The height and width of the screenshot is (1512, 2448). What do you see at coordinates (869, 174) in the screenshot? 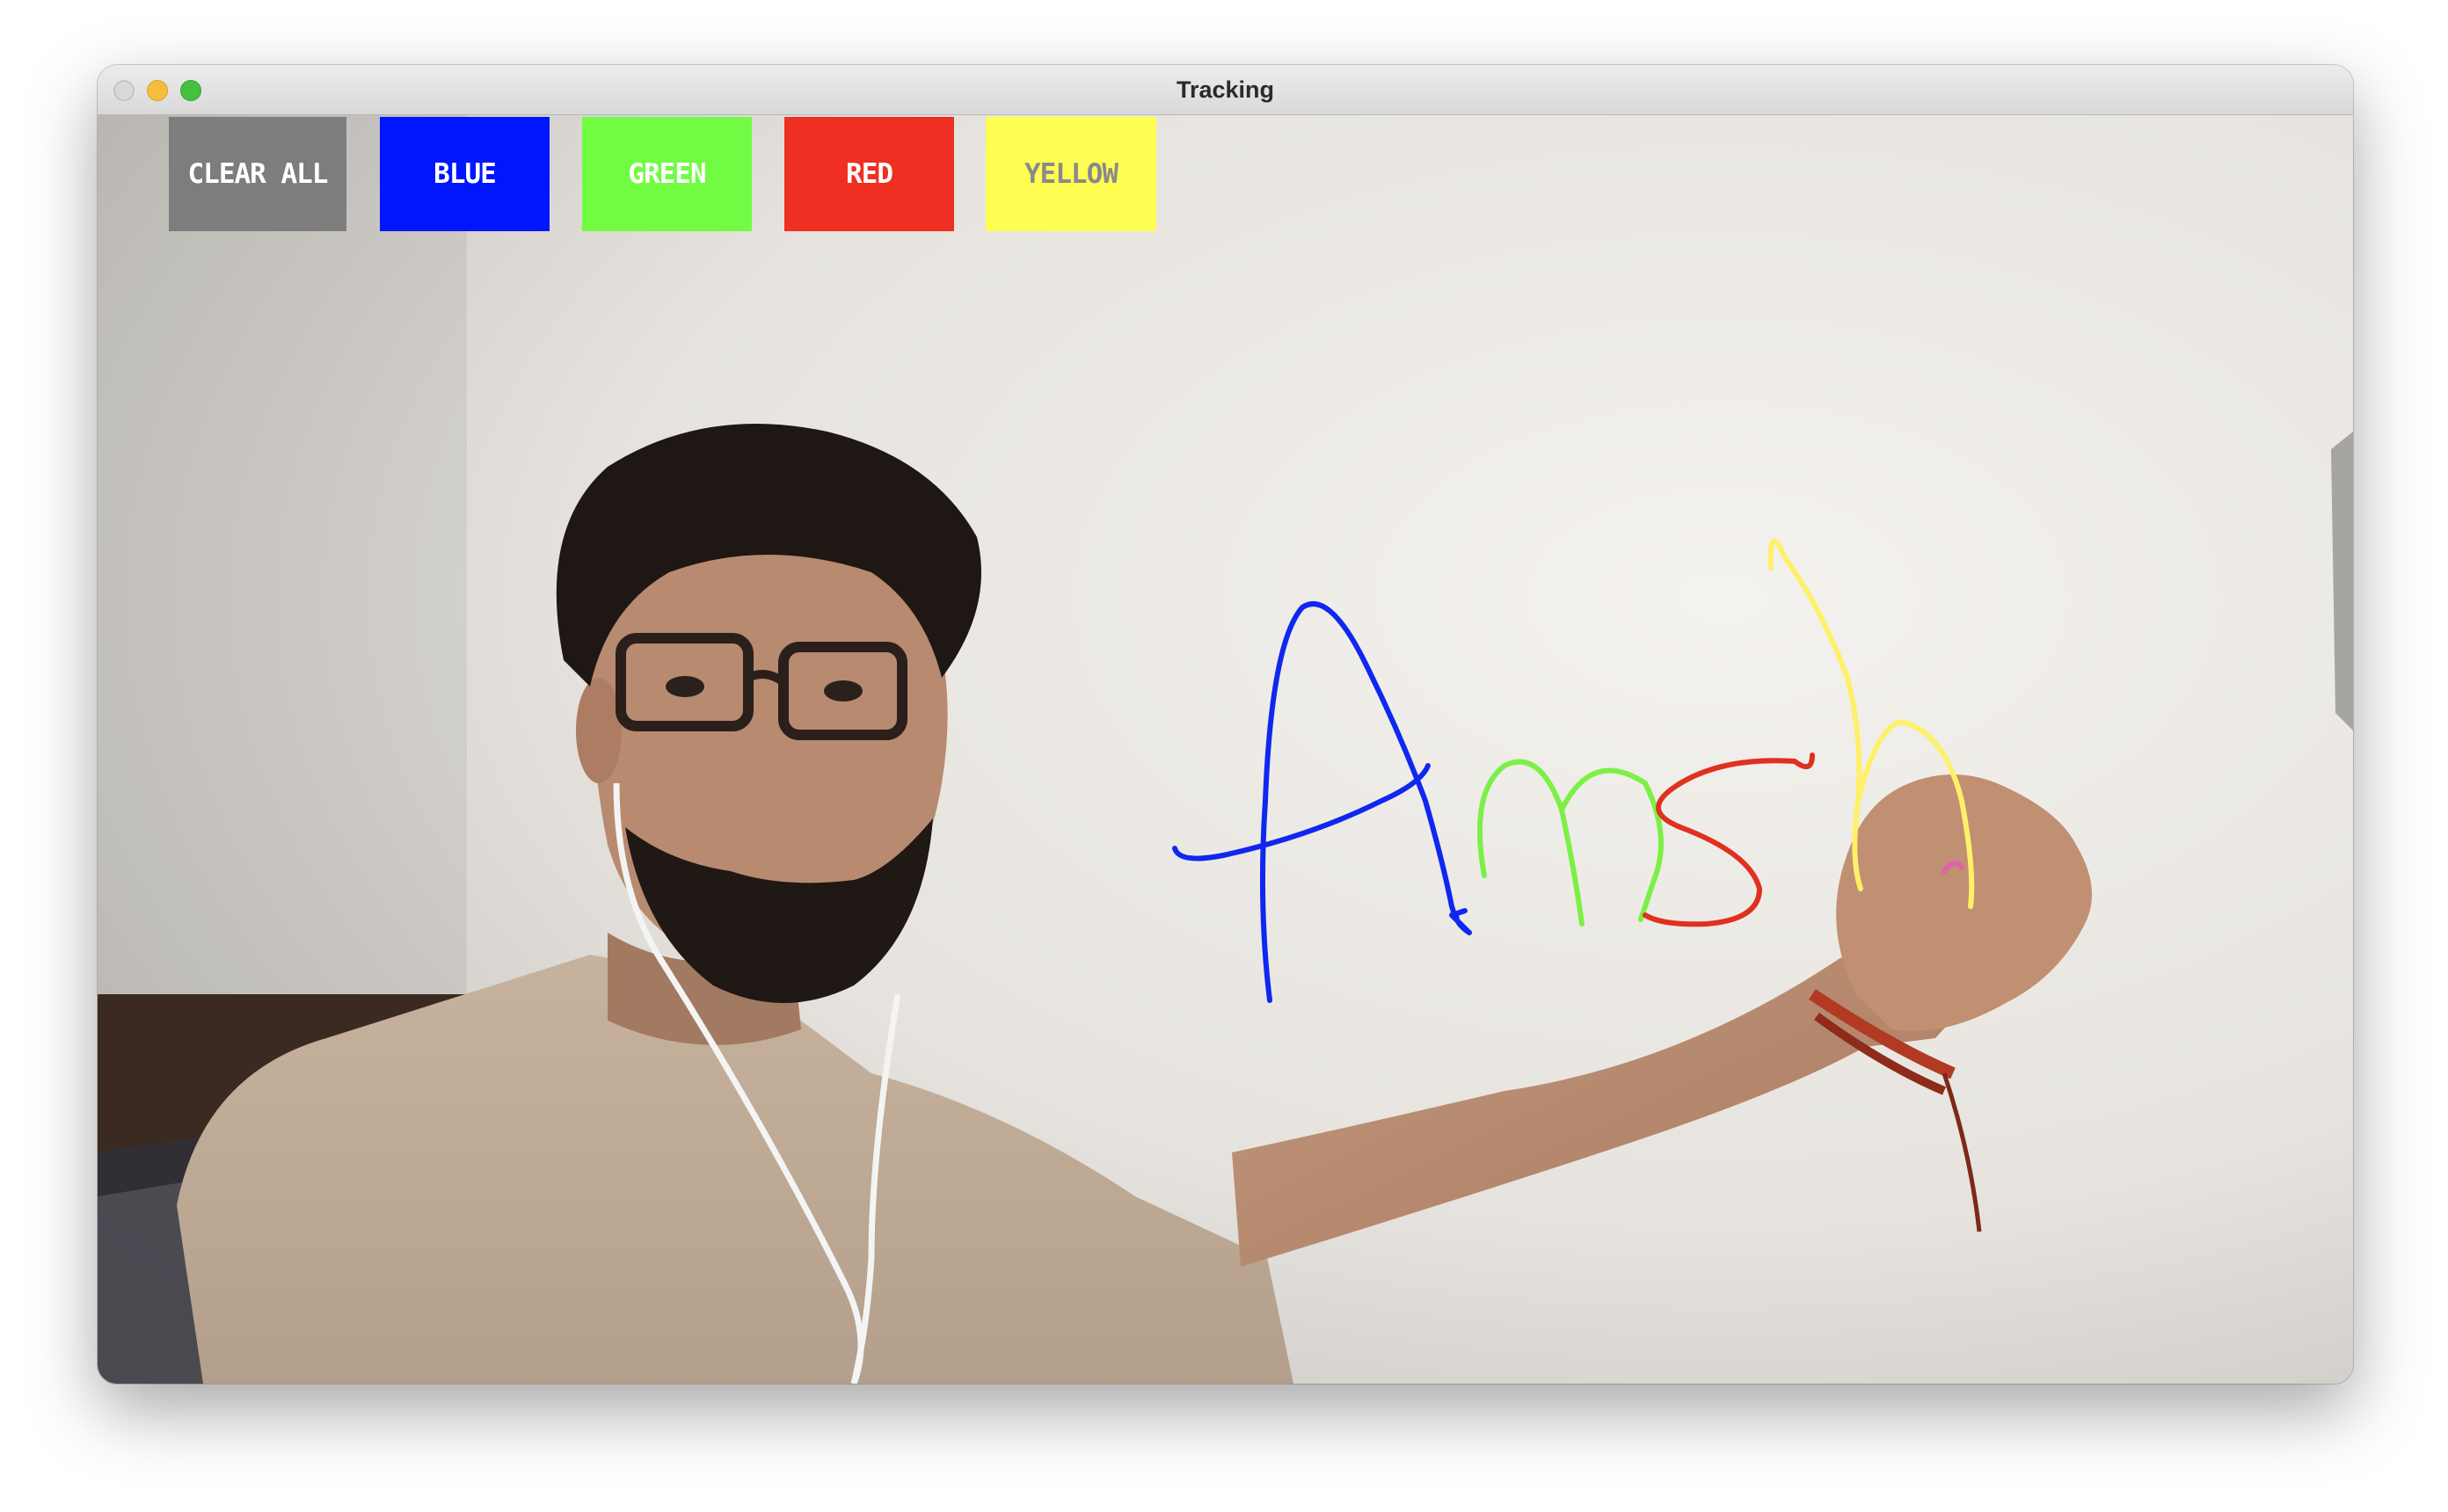
I see `red-color-button: RED` at bounding box center [869, 174].